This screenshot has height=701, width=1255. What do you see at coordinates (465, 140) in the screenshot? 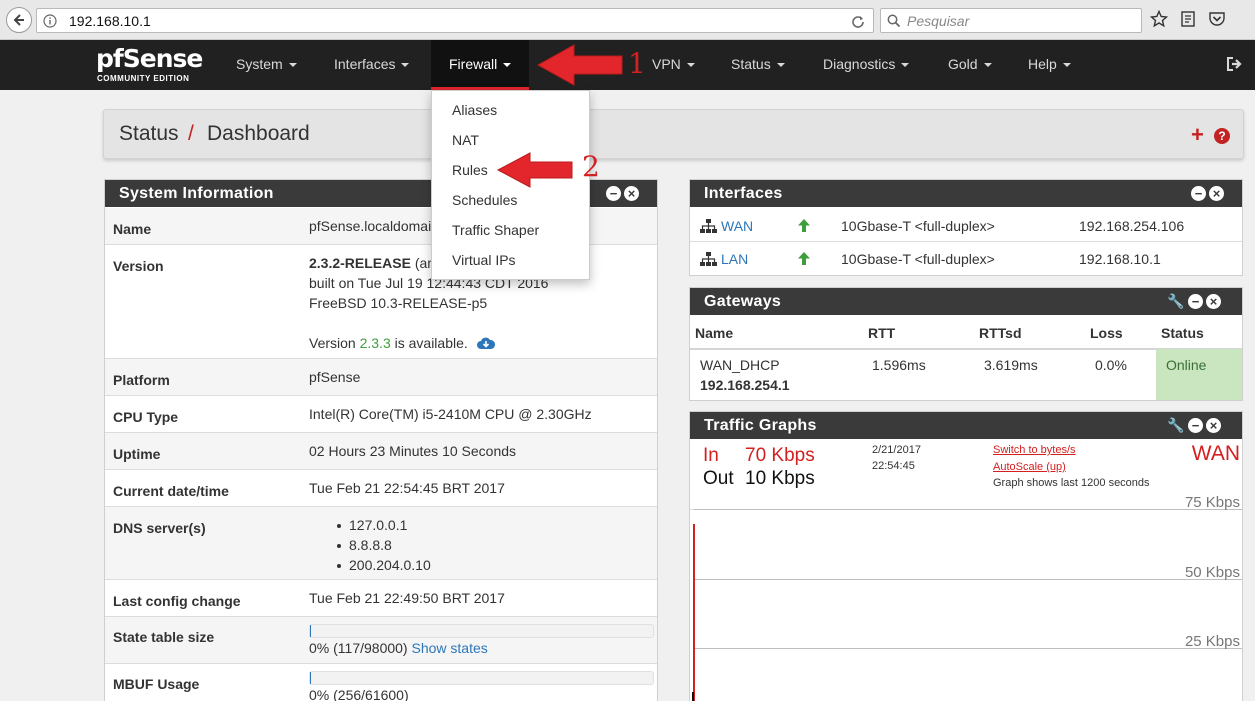
I see `menu-item-nat: NAT` at bounding box center [465, 140].